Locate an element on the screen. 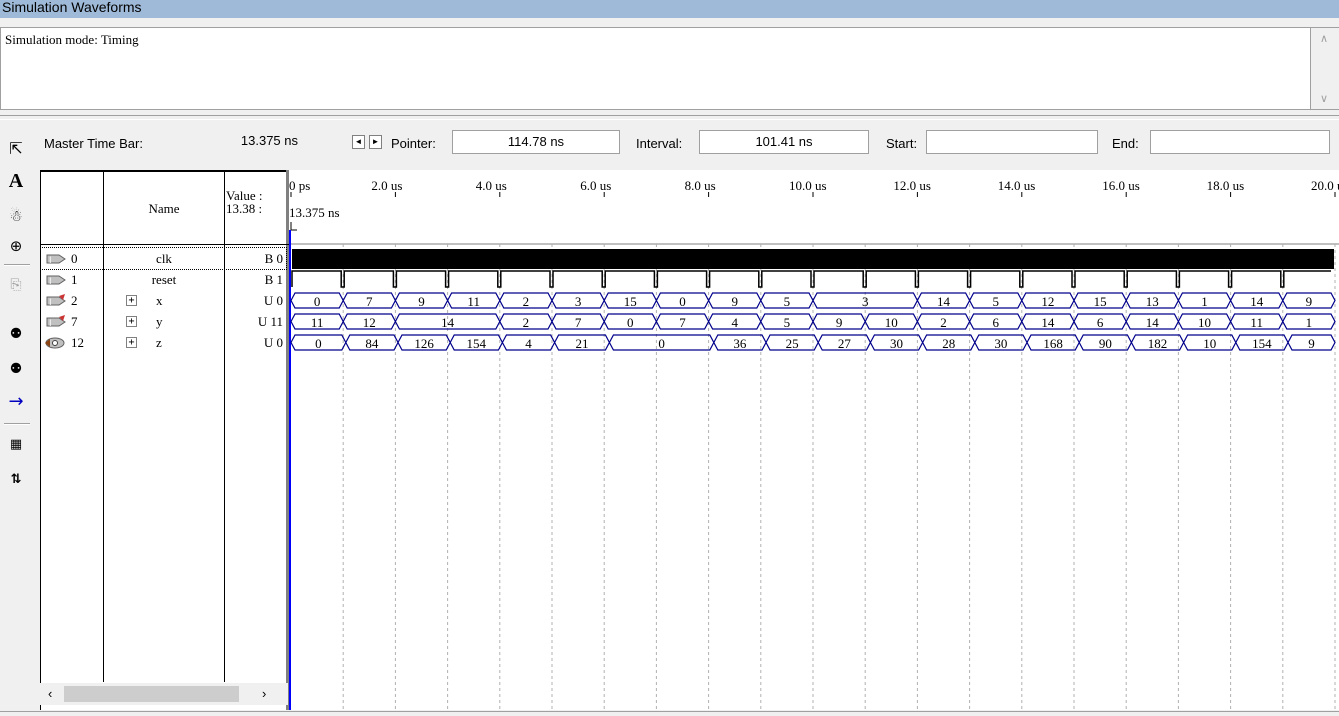 This screenshot has height=716, width=1339. pointer-label: Pointer: is located at coordinates (413, 143).